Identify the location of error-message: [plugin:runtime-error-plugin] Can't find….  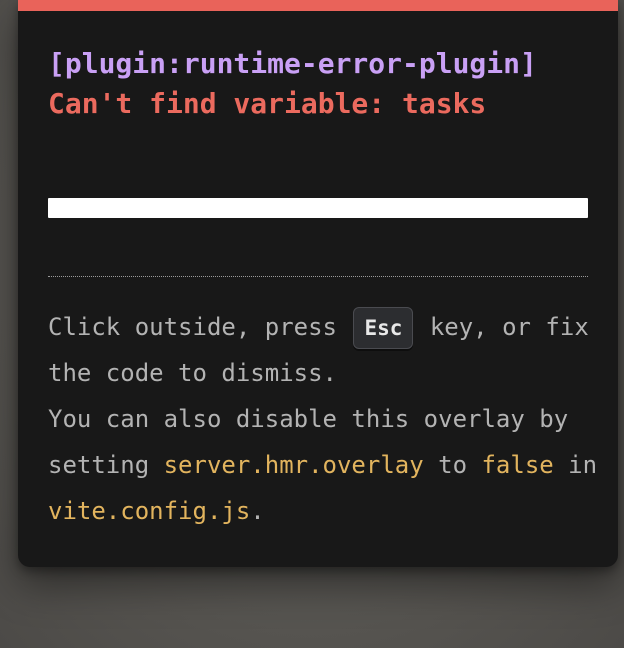
(323, 84).